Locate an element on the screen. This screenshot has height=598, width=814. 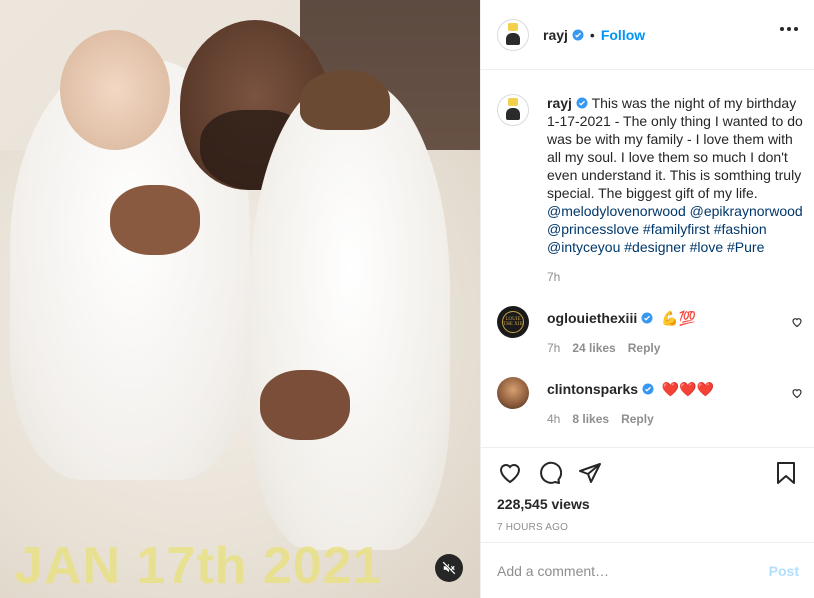
hashtag-link: #fashion is located at coordinates (740, 229).